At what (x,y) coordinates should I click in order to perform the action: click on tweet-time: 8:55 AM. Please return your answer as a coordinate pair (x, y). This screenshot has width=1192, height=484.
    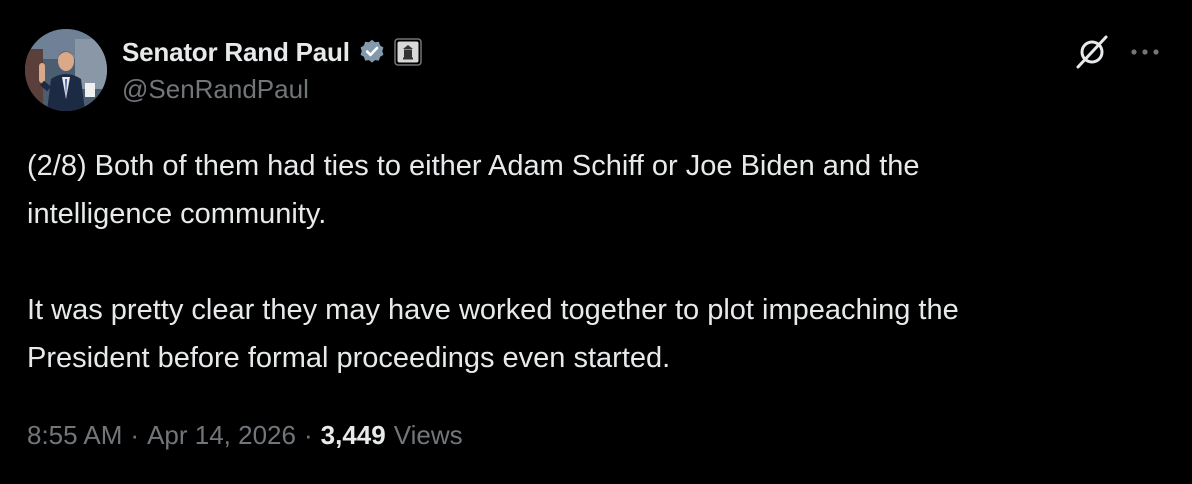
    Looking at the image, I should click on (74, 435).